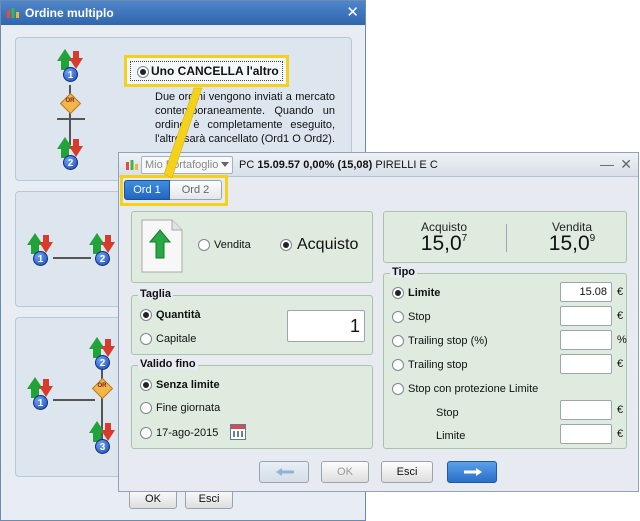 The width and height of the screenshot is (640, 521). Describe the element at coordinates (196, 190) in the screenshot. I see `tab-order-2: Ord 2` at that location.